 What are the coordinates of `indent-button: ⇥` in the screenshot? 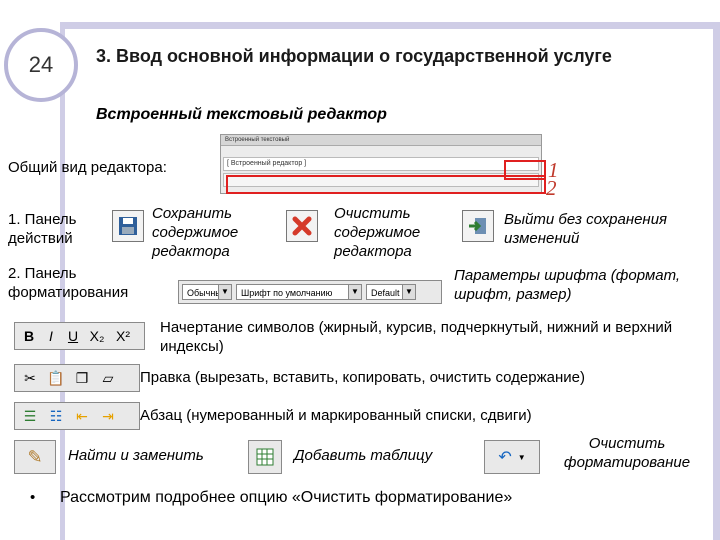 It's located at (108, 416).